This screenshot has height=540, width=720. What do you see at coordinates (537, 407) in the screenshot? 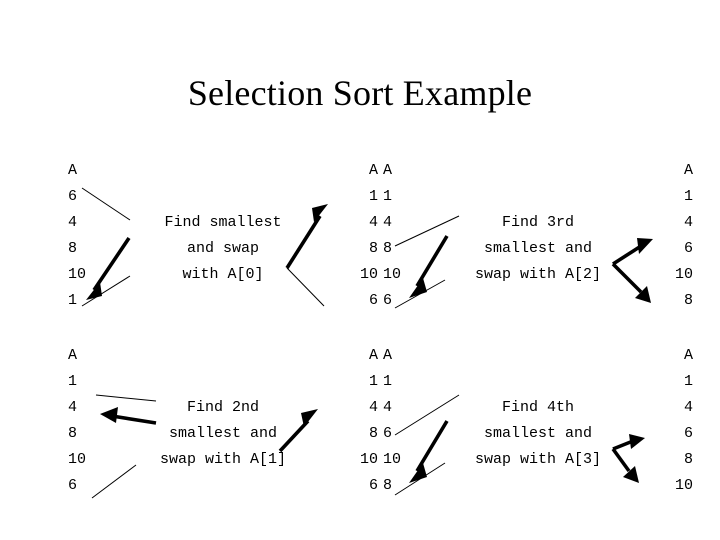
I see `caption-line: Find 4th` at bounding box center [537, 407].